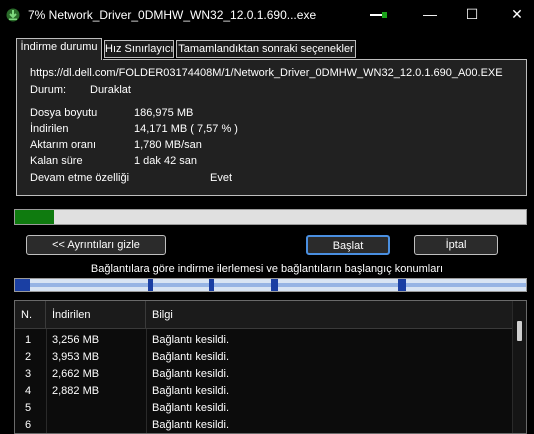 This screenshot has width=534, height=434. What do you see at coordinates (76, 391) in the screenshot?
I see `connection-downloaded: 2,882 MB` at bounding box center [76, 391].